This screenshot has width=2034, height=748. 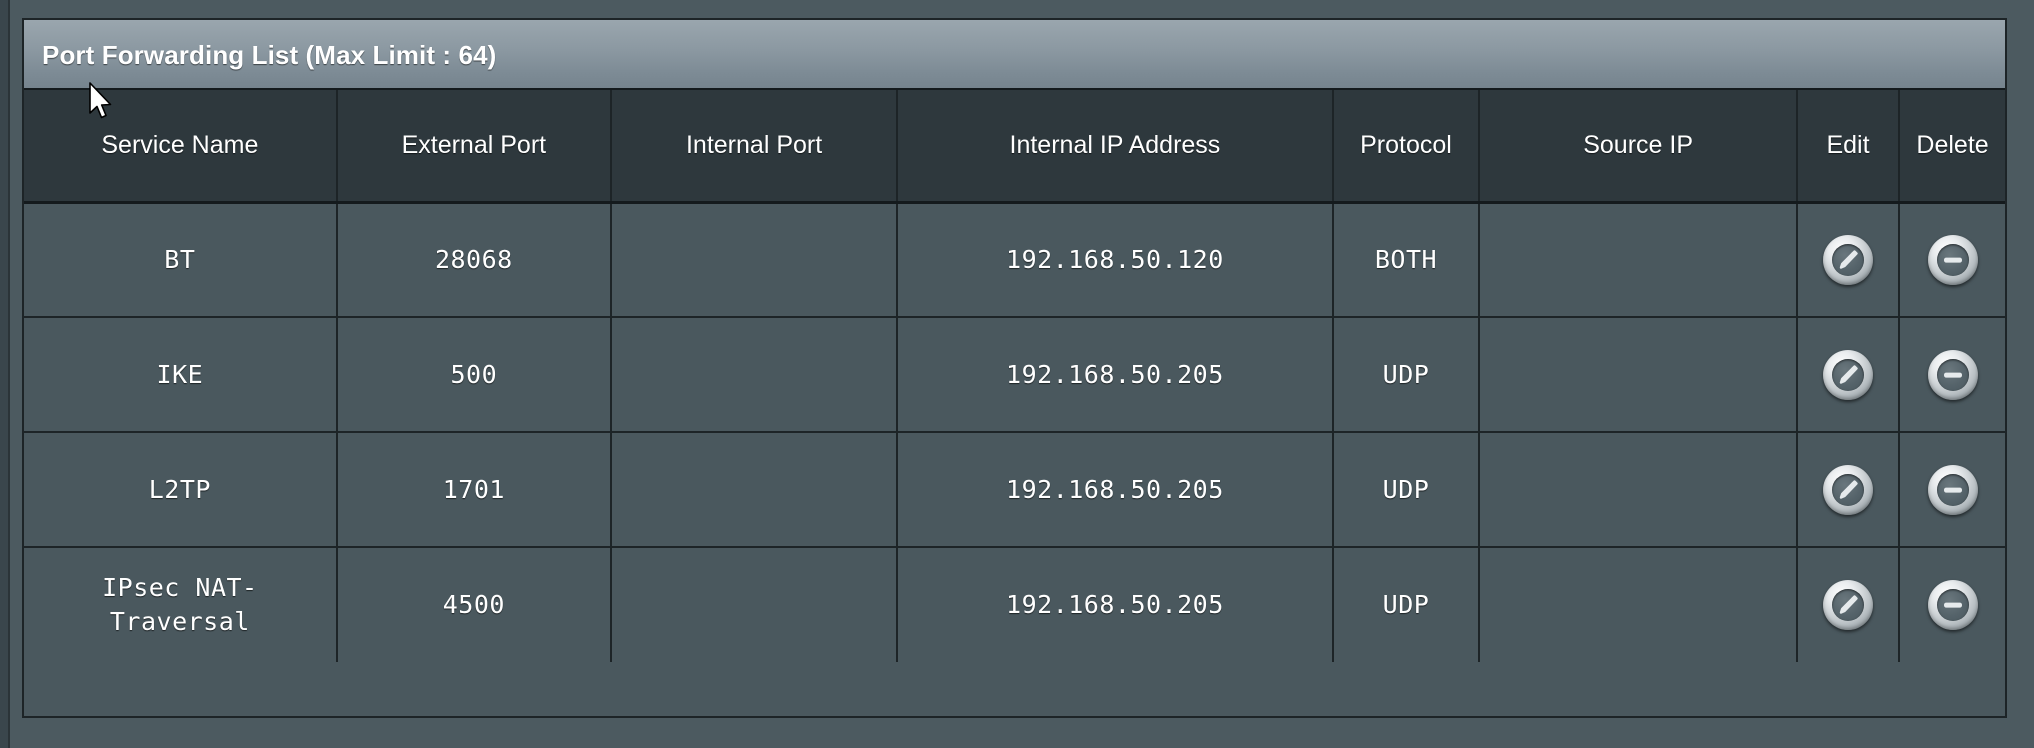 What do you see at coordinates (474, 375) in the screenshot?
I see `cell-external-port: 500` at bounding box center [474, 375].